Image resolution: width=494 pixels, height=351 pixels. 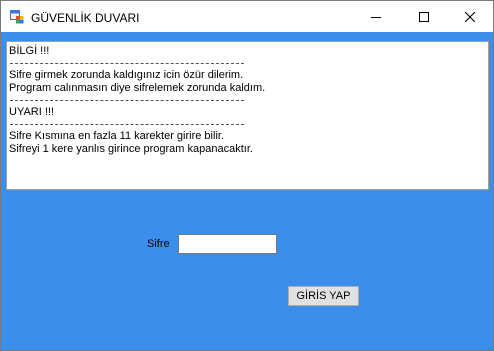 I want to click on close-icon, so click(x=470, y=16).